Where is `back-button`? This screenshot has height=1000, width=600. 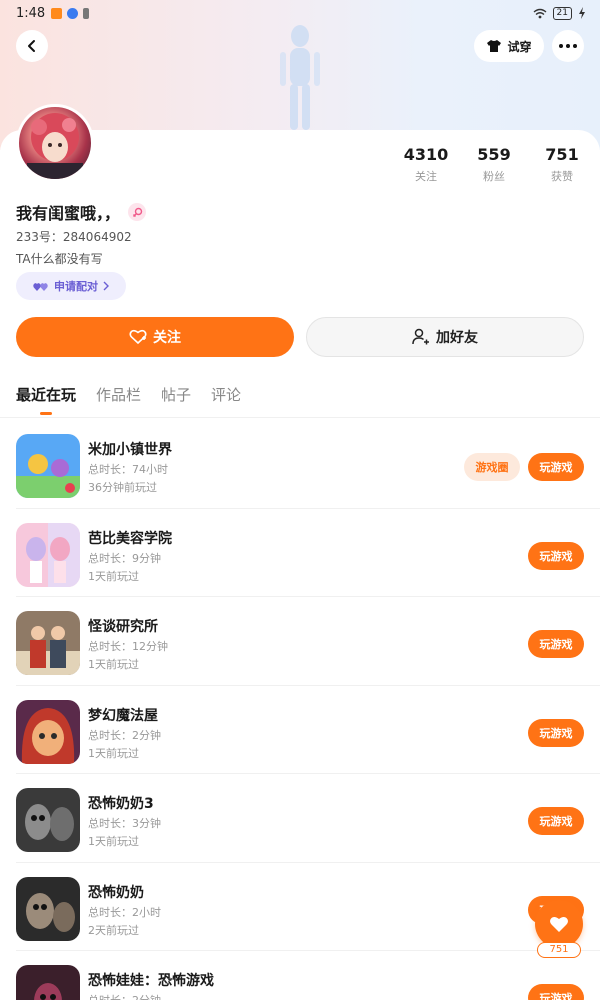 back-button is located at coordinates (32, 46).